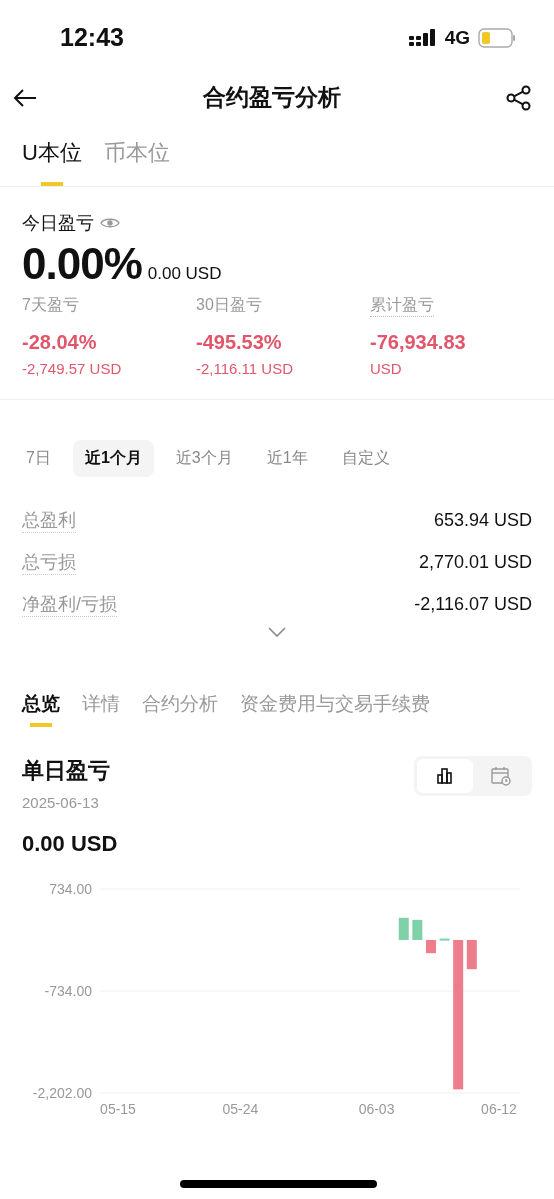 The height and width of the screenshot is (1199, 554). I want to click on calendar-clock-icon, so click(501, 776).